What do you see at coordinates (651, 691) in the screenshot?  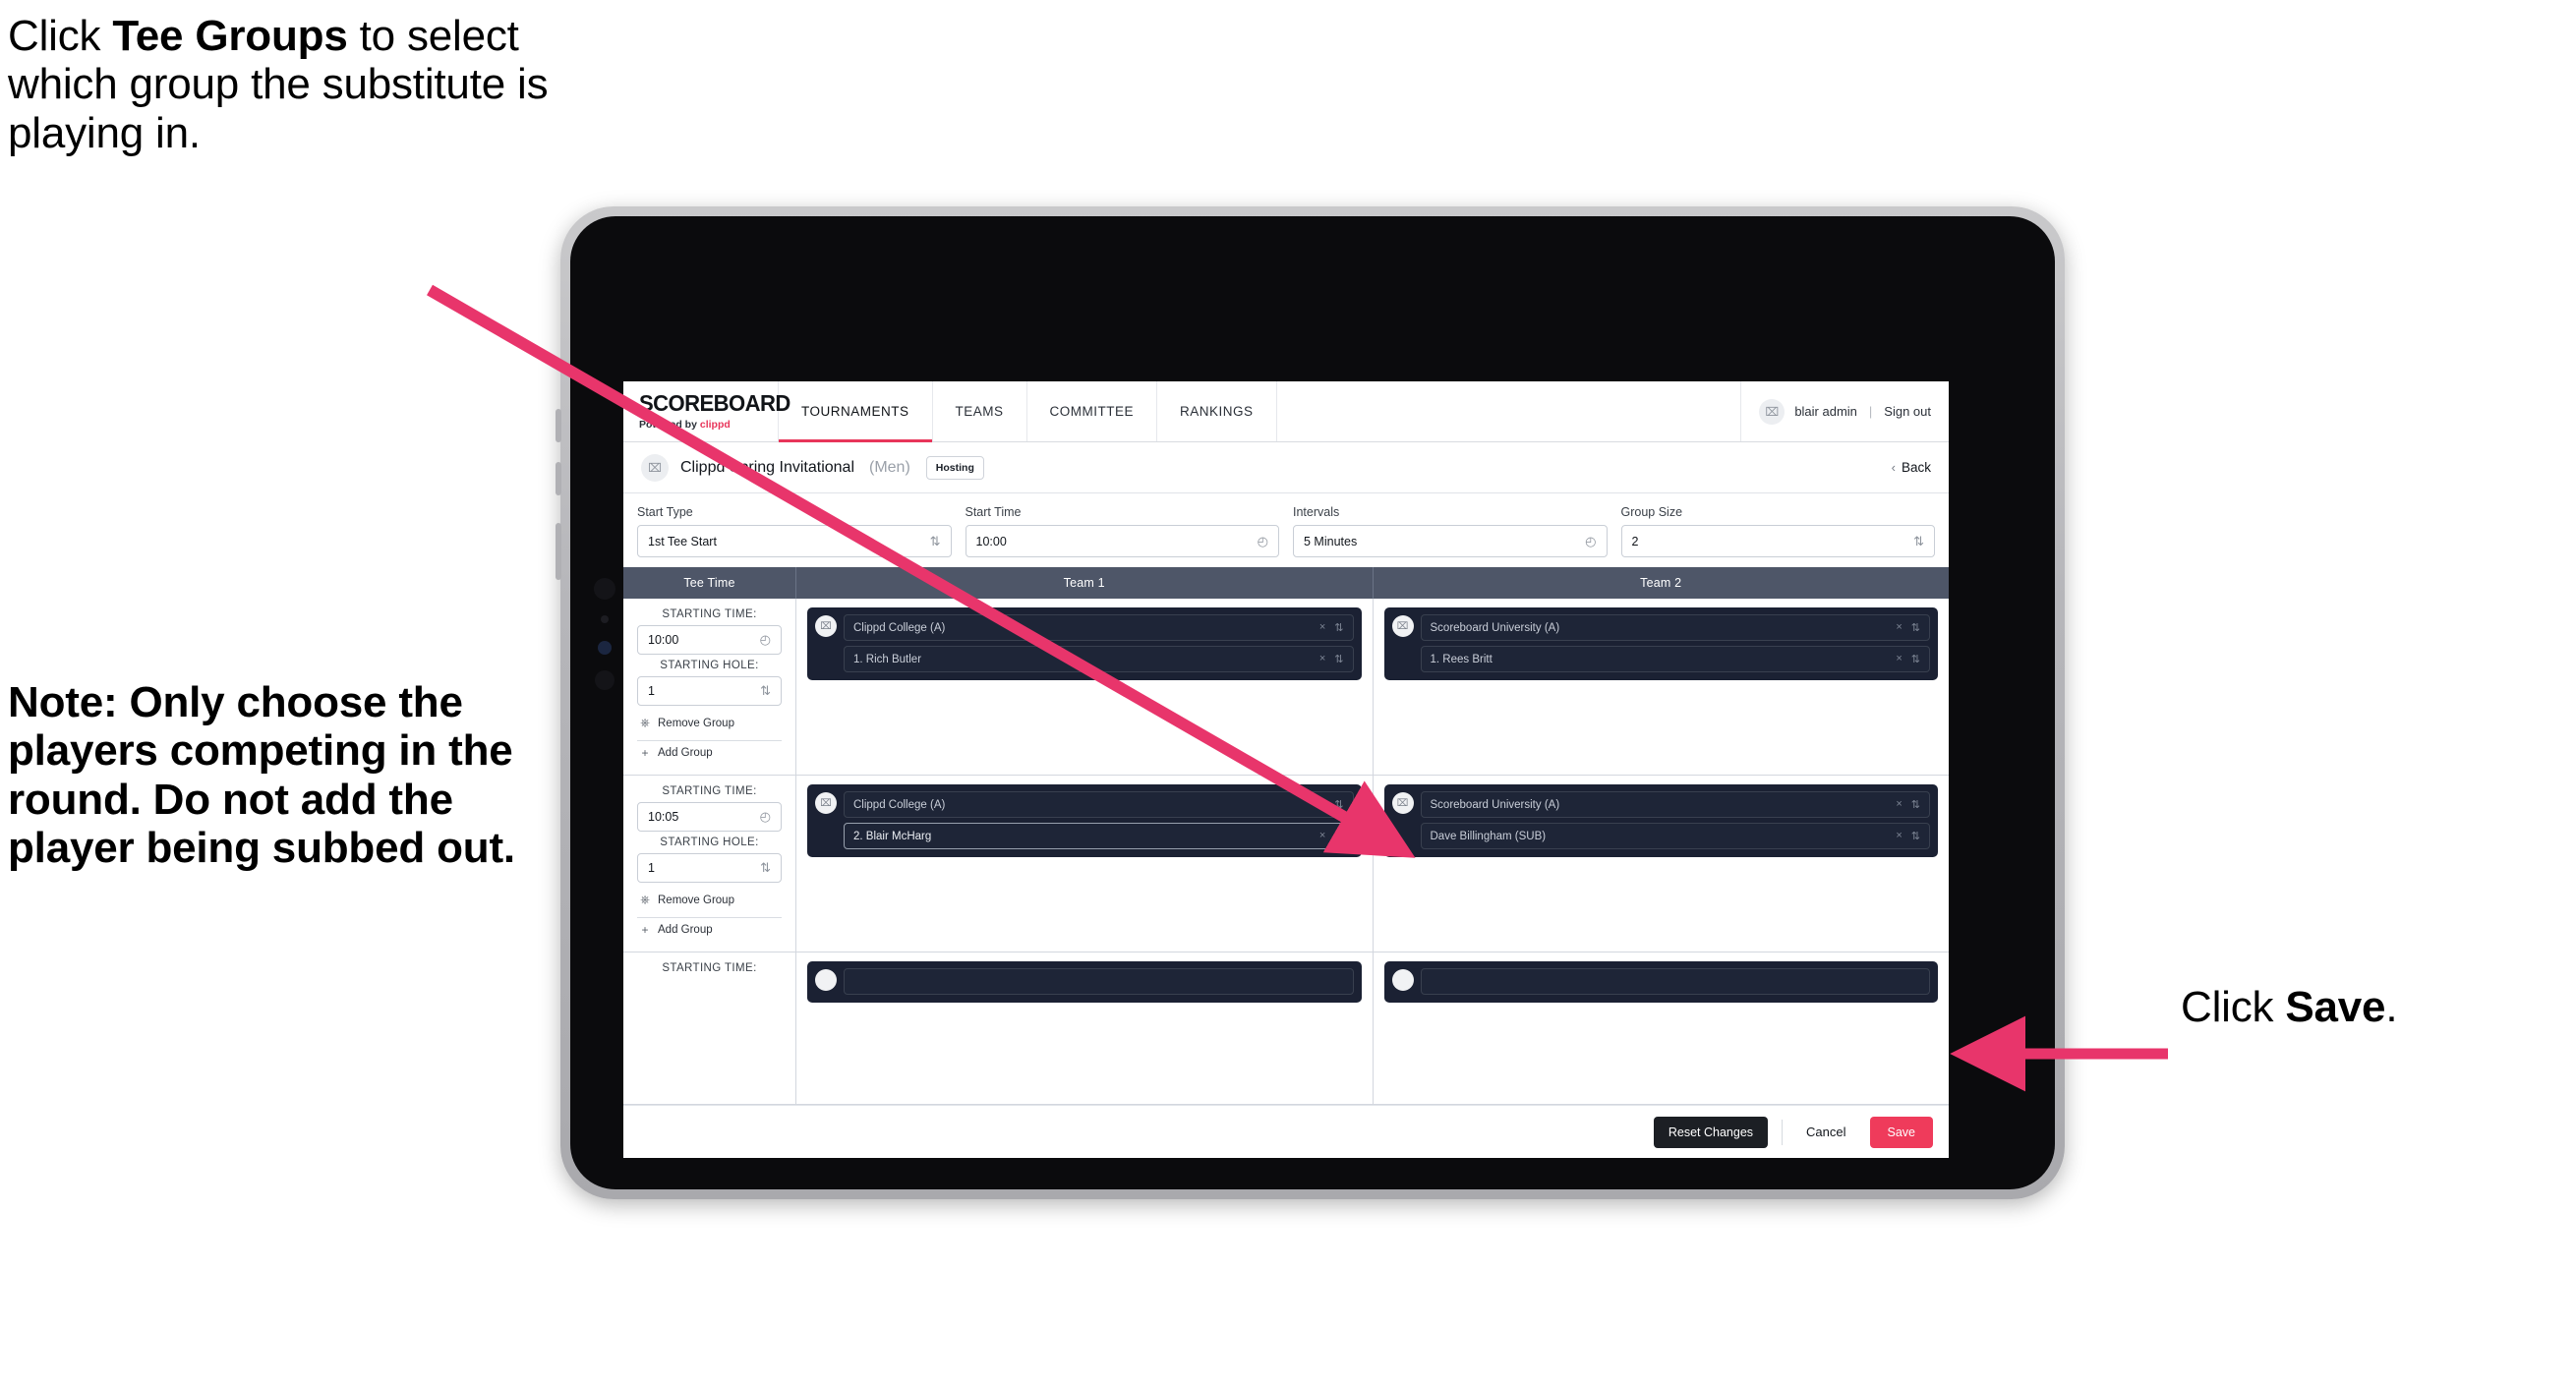 I see `starting-hole-value: 1` at bounding box center [651, 691].